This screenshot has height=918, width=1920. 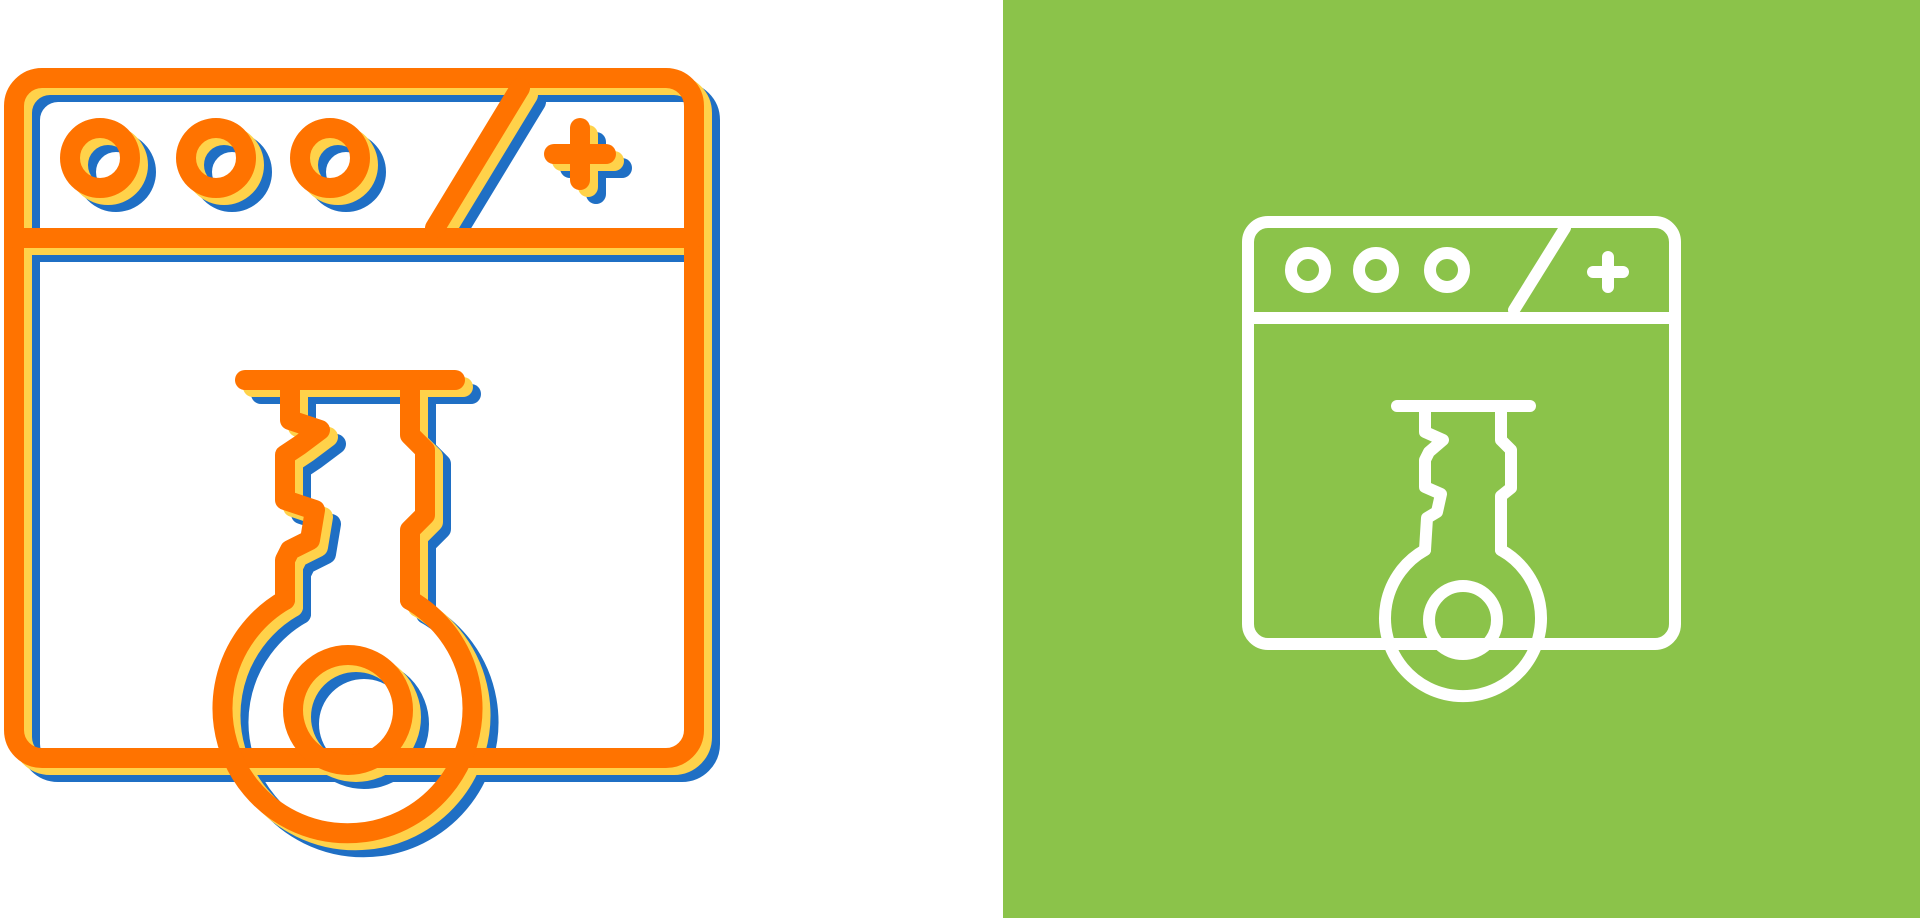 I want to click on key-shaft-right, so click(x=1506, y=478).